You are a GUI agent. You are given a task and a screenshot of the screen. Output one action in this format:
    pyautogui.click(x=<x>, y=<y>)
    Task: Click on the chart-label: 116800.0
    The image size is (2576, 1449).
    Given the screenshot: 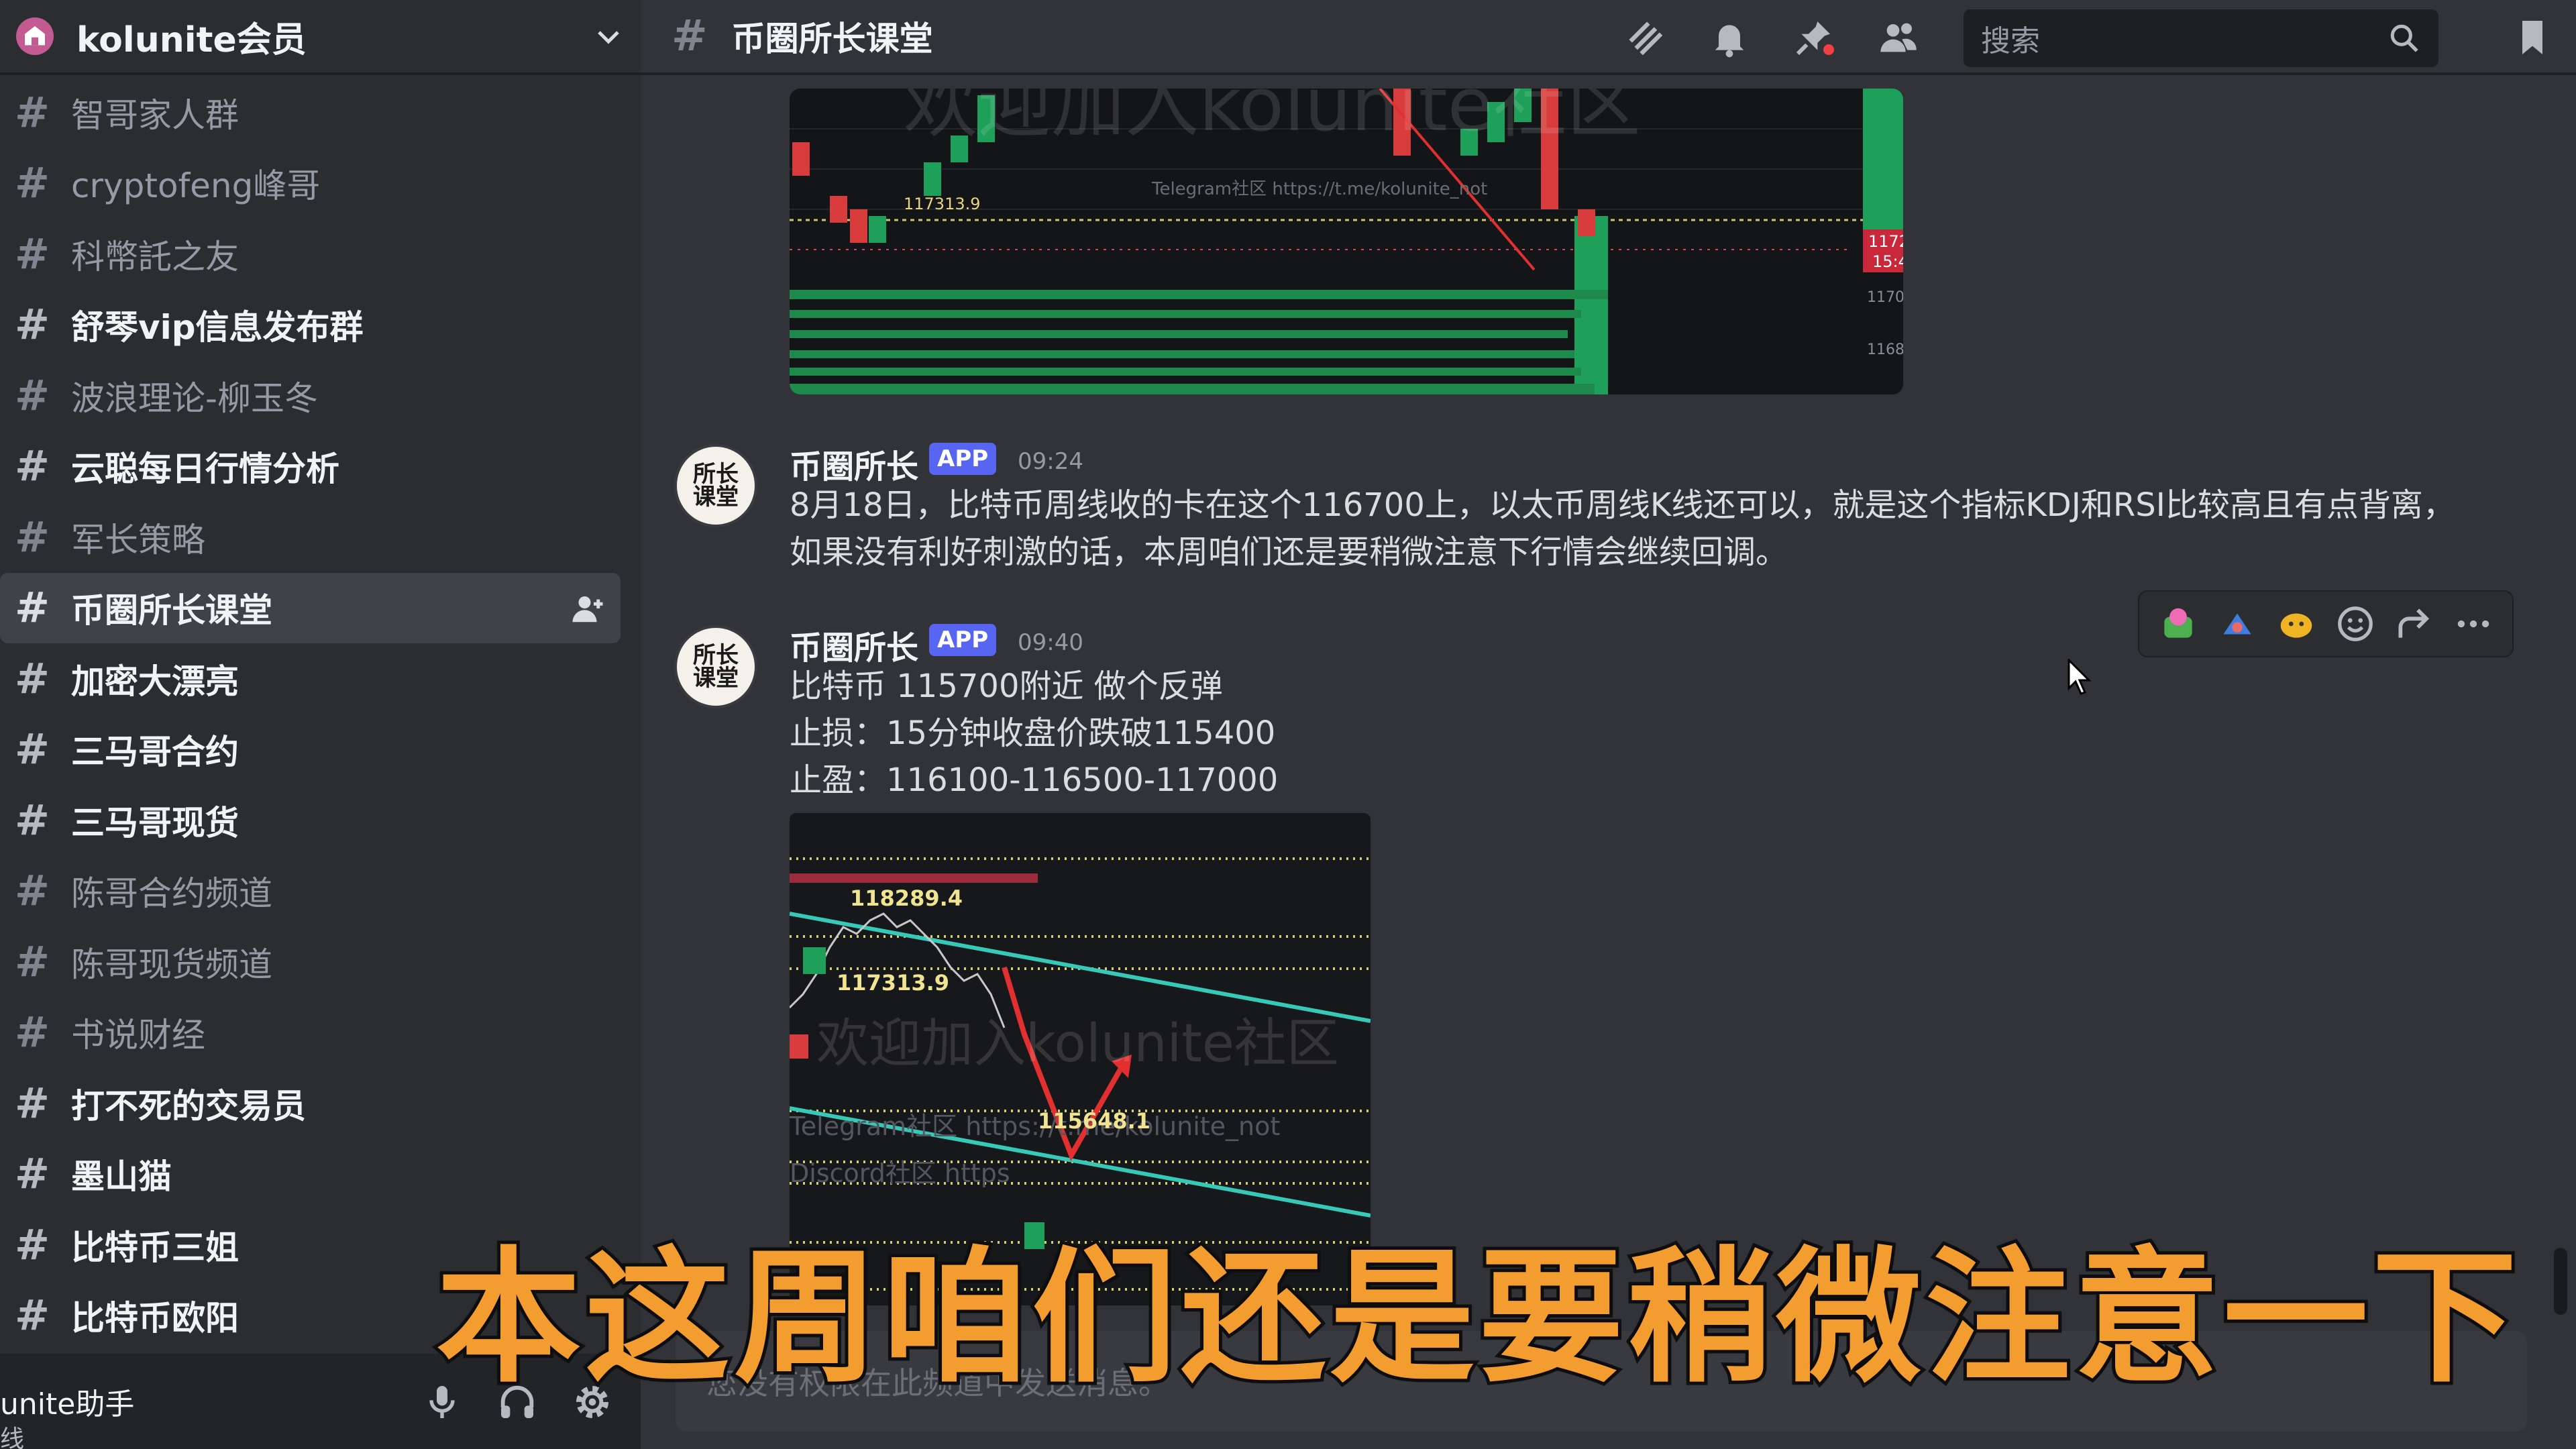 What is the action you would take?
    pyautogui.click(x=1885, y=349)
    